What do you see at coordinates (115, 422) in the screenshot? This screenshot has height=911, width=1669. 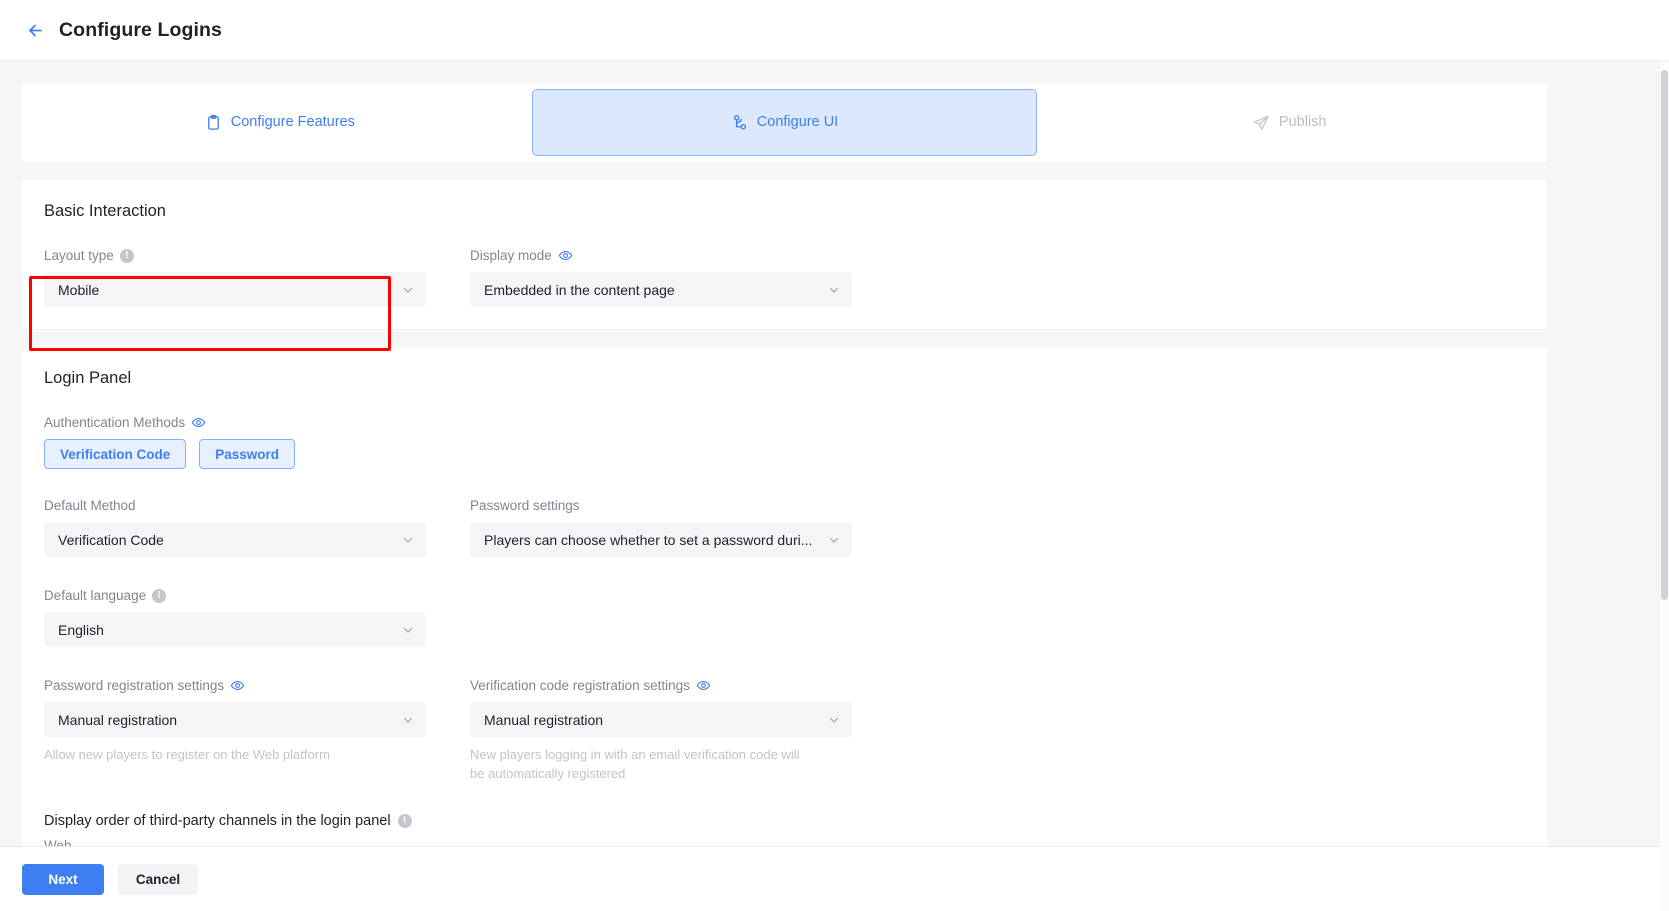 I see `authentication-methods-label-text: Authentication Methods` at bounding box center [115, 422].